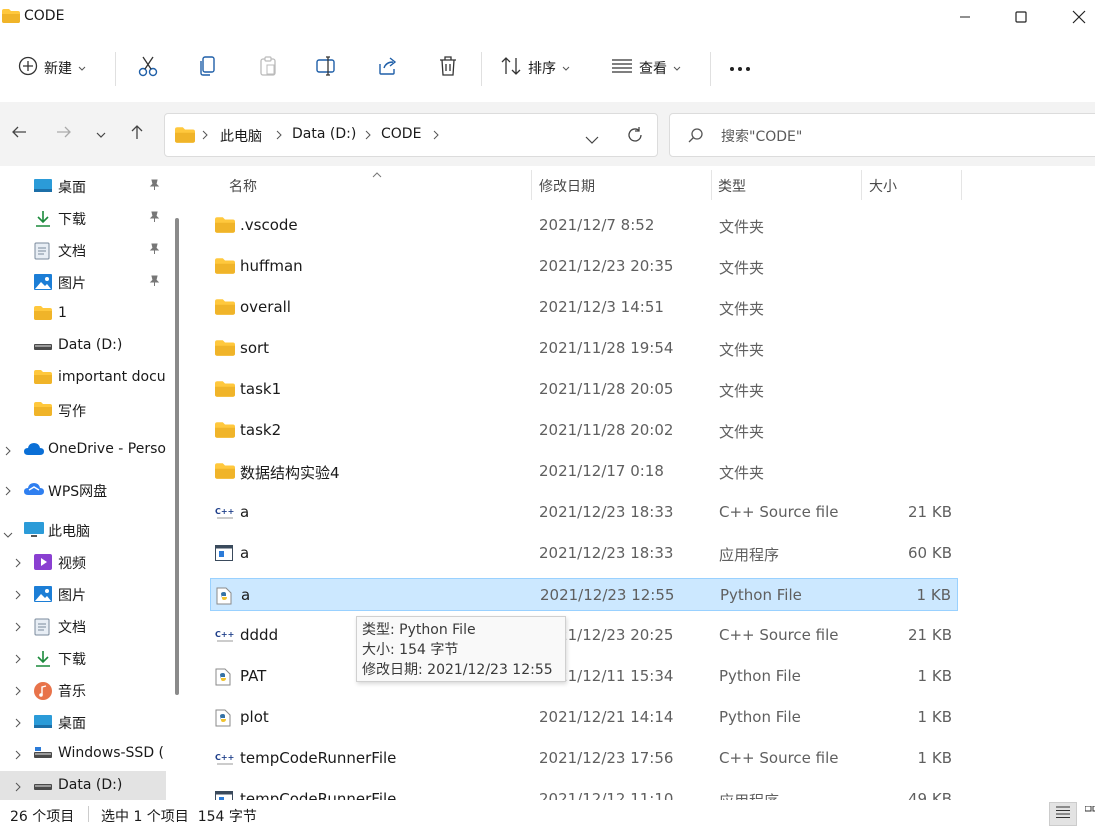 The width and height of the screenshot is (1095, 826). I want to click on cut-button, so click(148, 68).